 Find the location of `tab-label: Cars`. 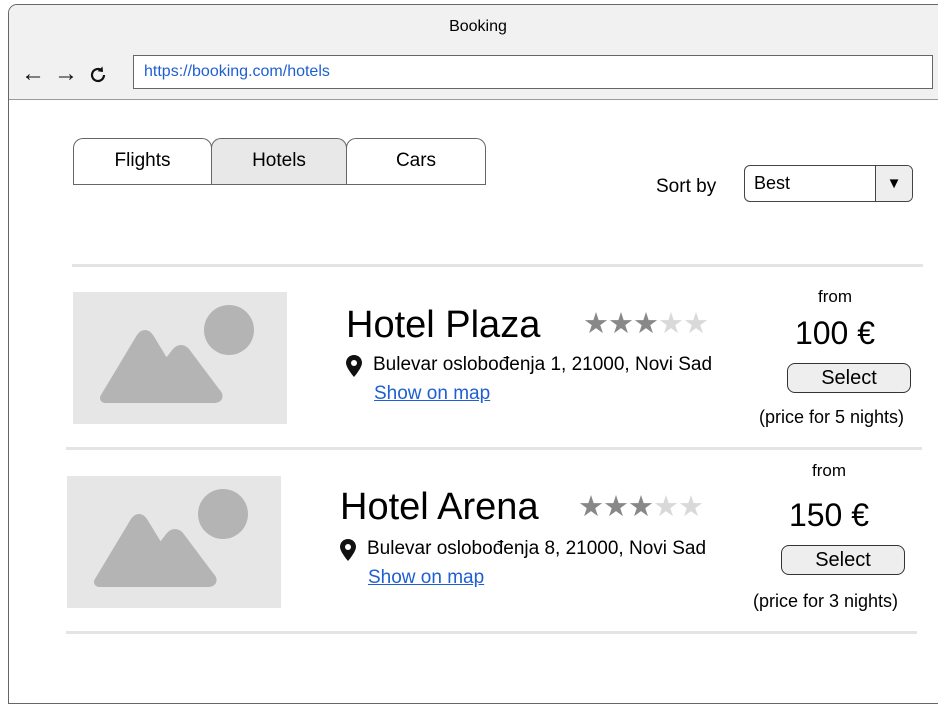

tab-label: Cars is located at coordinates (416, 160).